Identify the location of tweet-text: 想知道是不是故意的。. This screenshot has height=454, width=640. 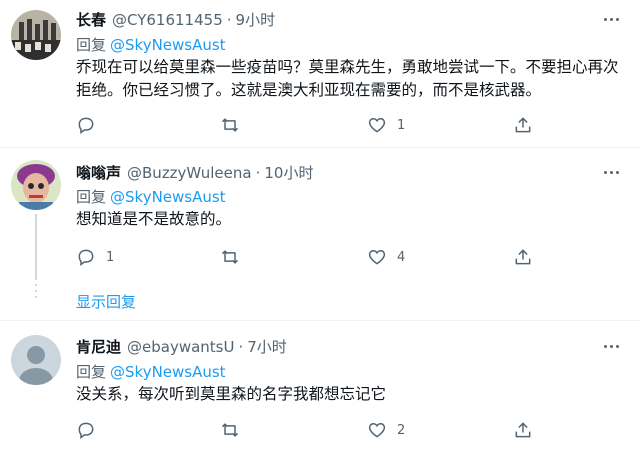
(154, 219).